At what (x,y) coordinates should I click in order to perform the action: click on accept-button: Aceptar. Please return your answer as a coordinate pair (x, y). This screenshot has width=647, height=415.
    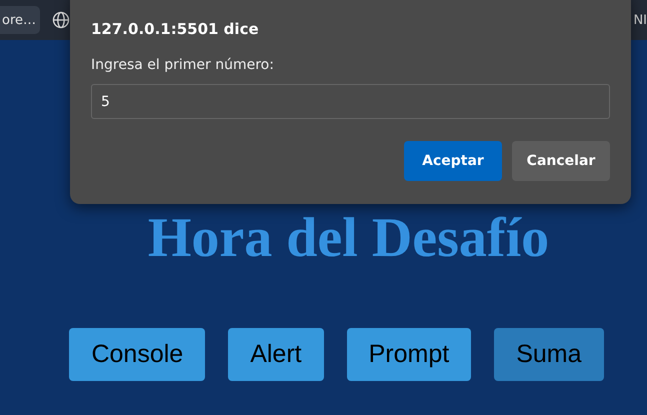
    Looking at the image, I should click on (453, 161).